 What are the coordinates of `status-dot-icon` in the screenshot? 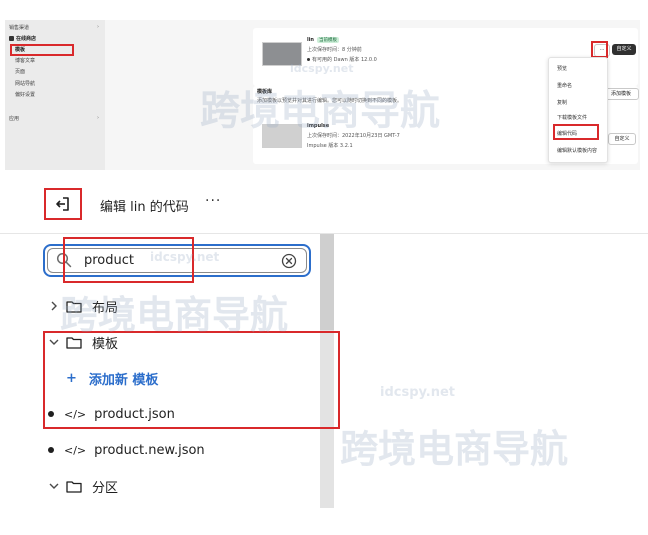 It's located at (308, 59).